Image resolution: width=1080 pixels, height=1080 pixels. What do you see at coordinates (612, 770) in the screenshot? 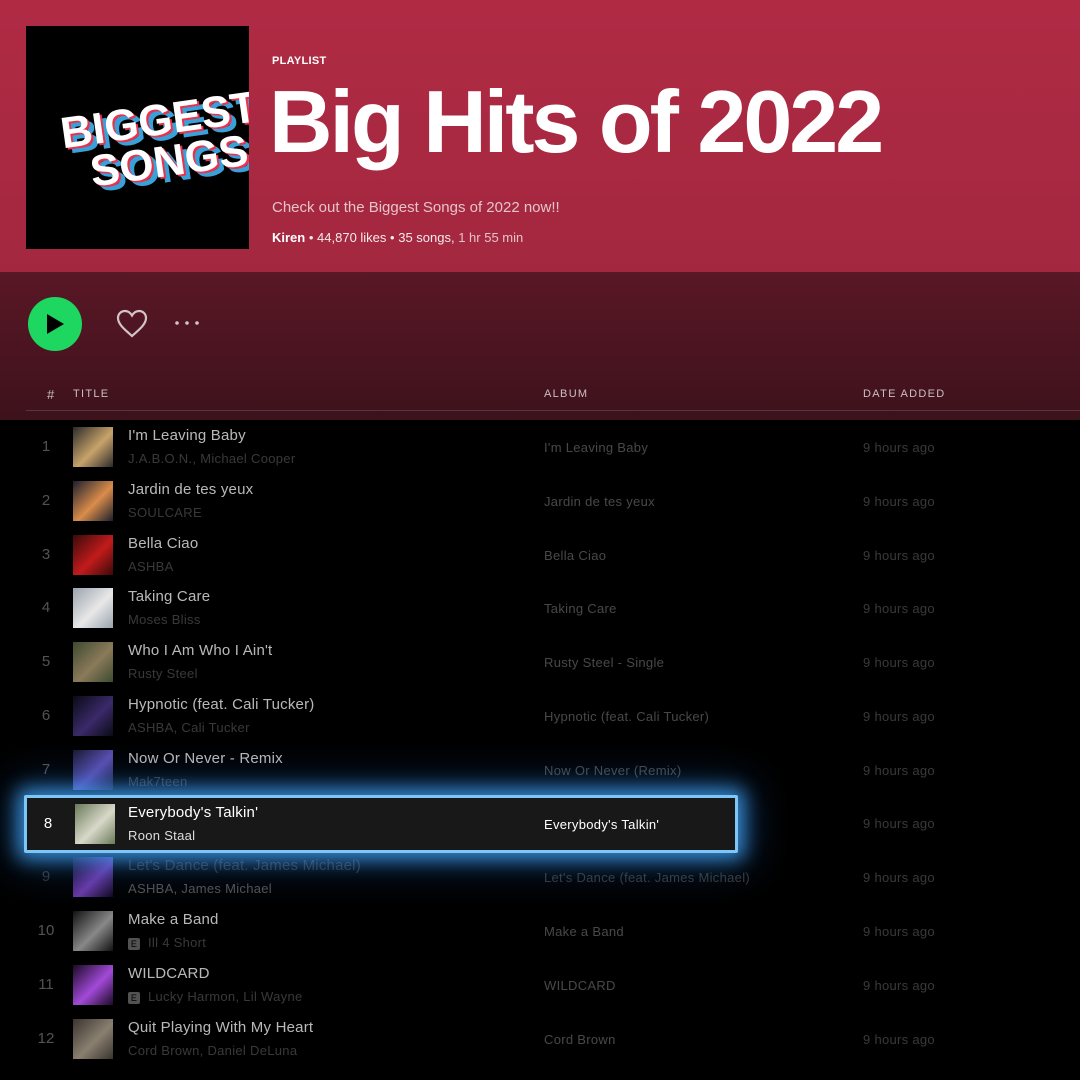
I see `track-album: Now Or Never (Remix)` at bounding box center [612, 770].